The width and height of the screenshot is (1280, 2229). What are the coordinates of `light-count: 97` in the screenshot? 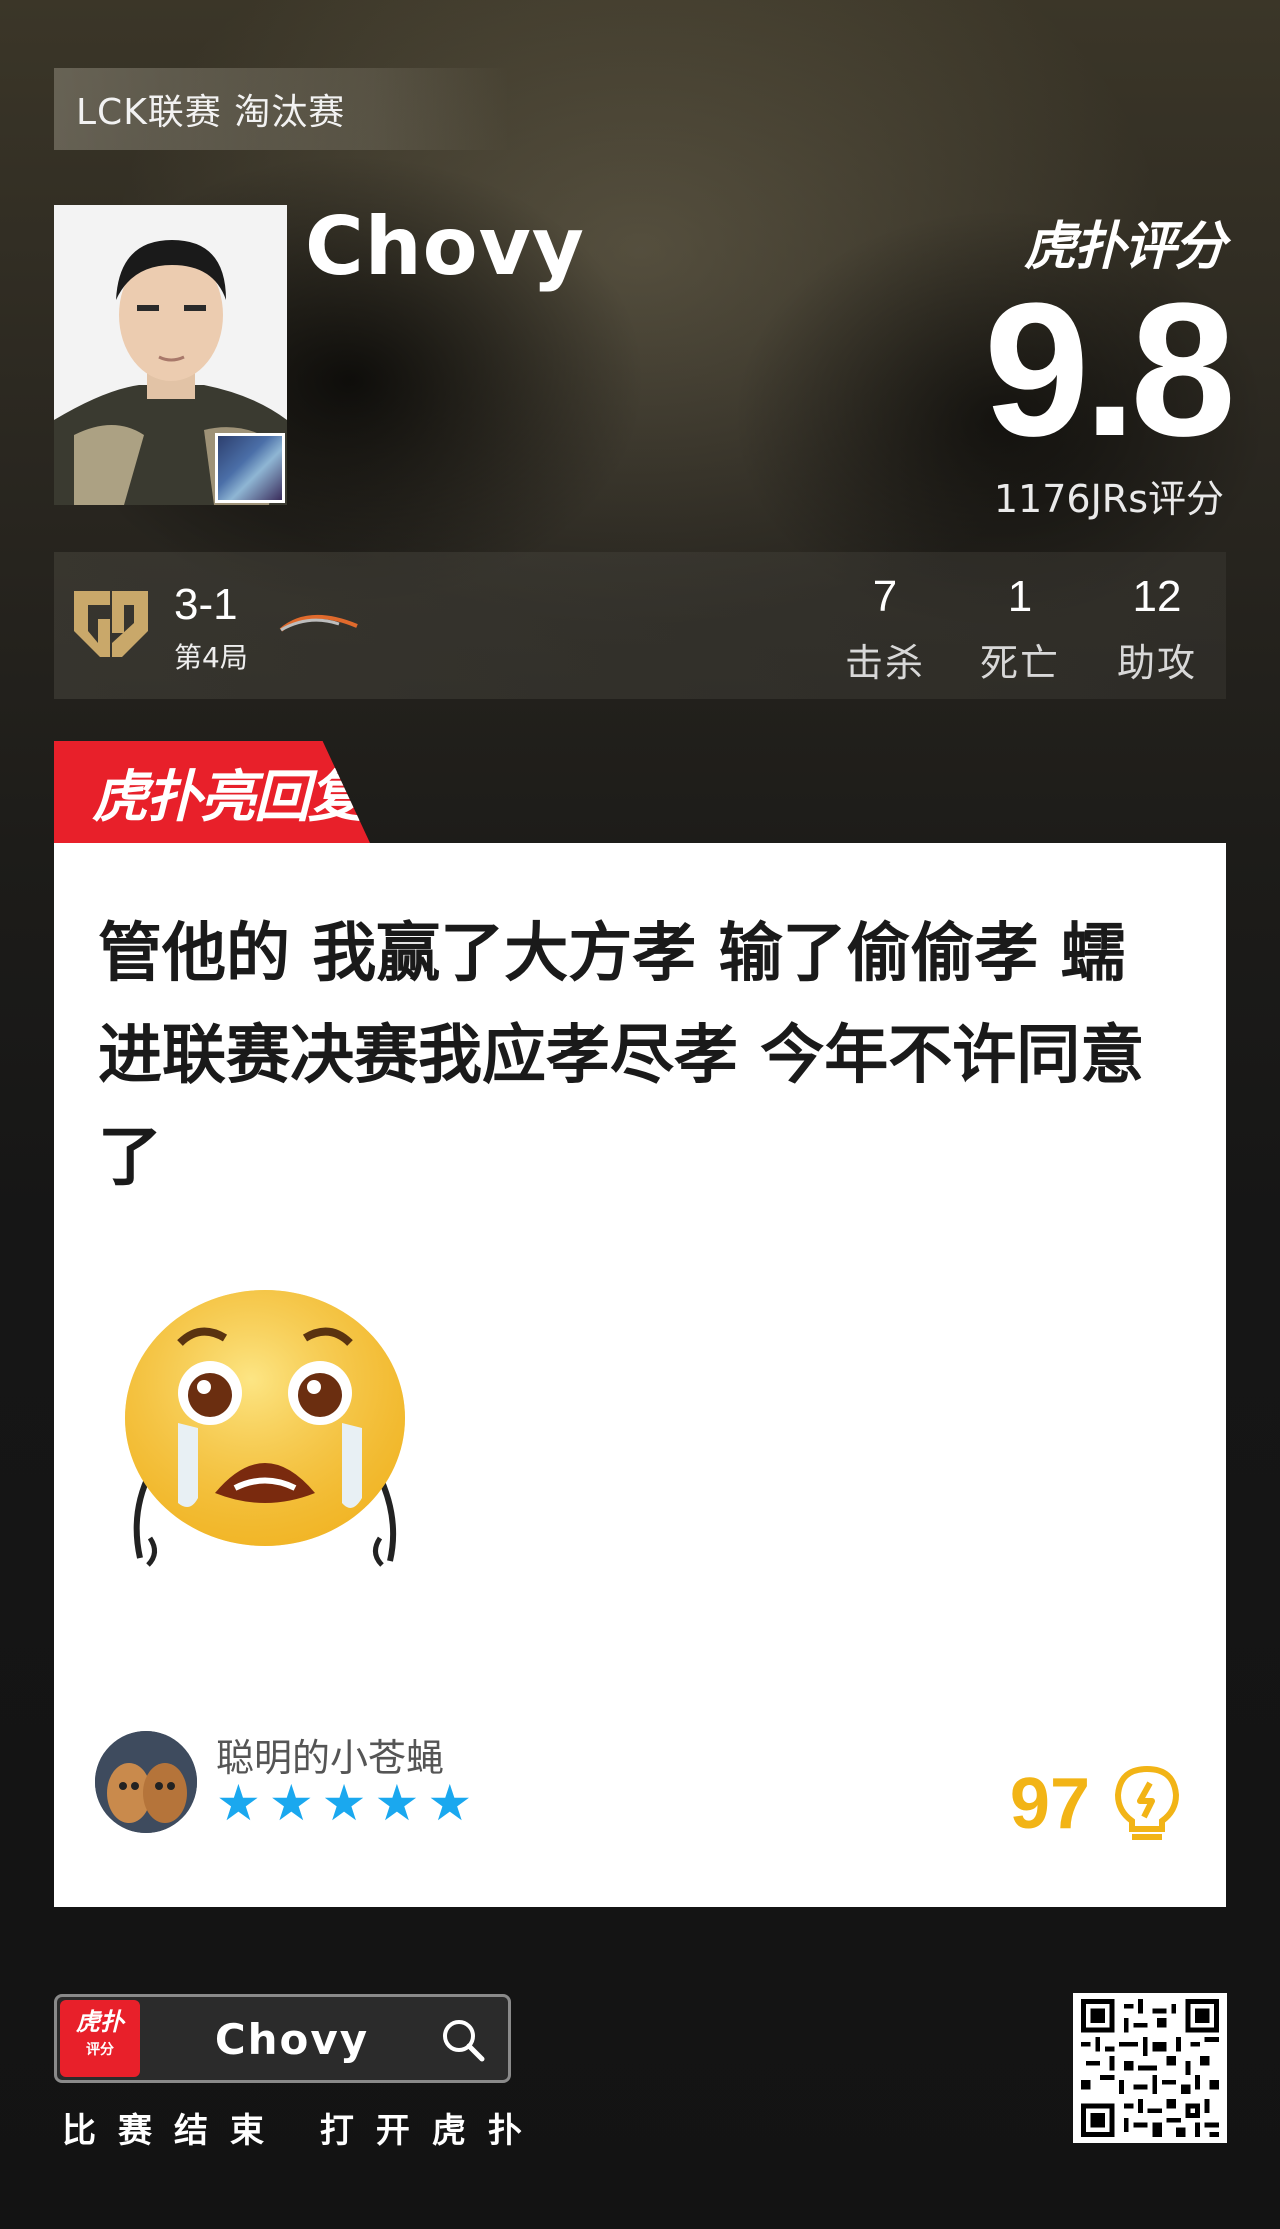 It's located at (1049, 1804).